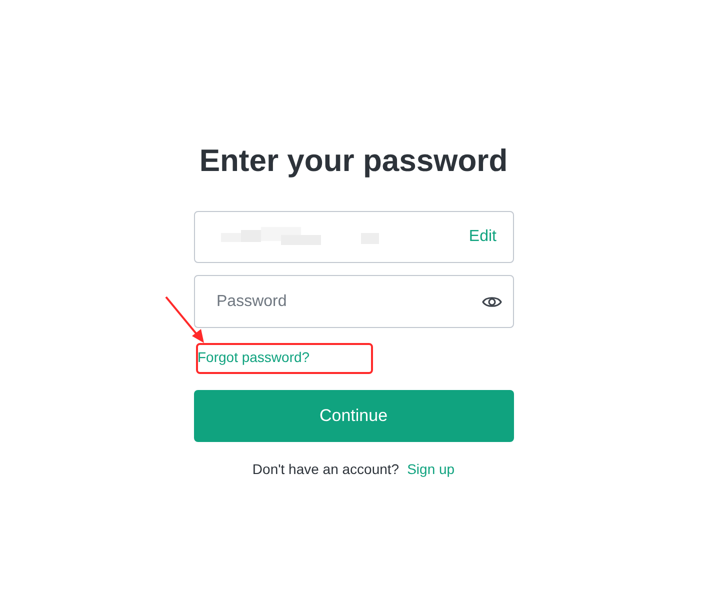 The width and height of the screenshot is (707, 591). What do you see at coordinates (431, 469) in the screenshot?
I see `sign-up-link: Sign up` at bounding box center [431, 469].